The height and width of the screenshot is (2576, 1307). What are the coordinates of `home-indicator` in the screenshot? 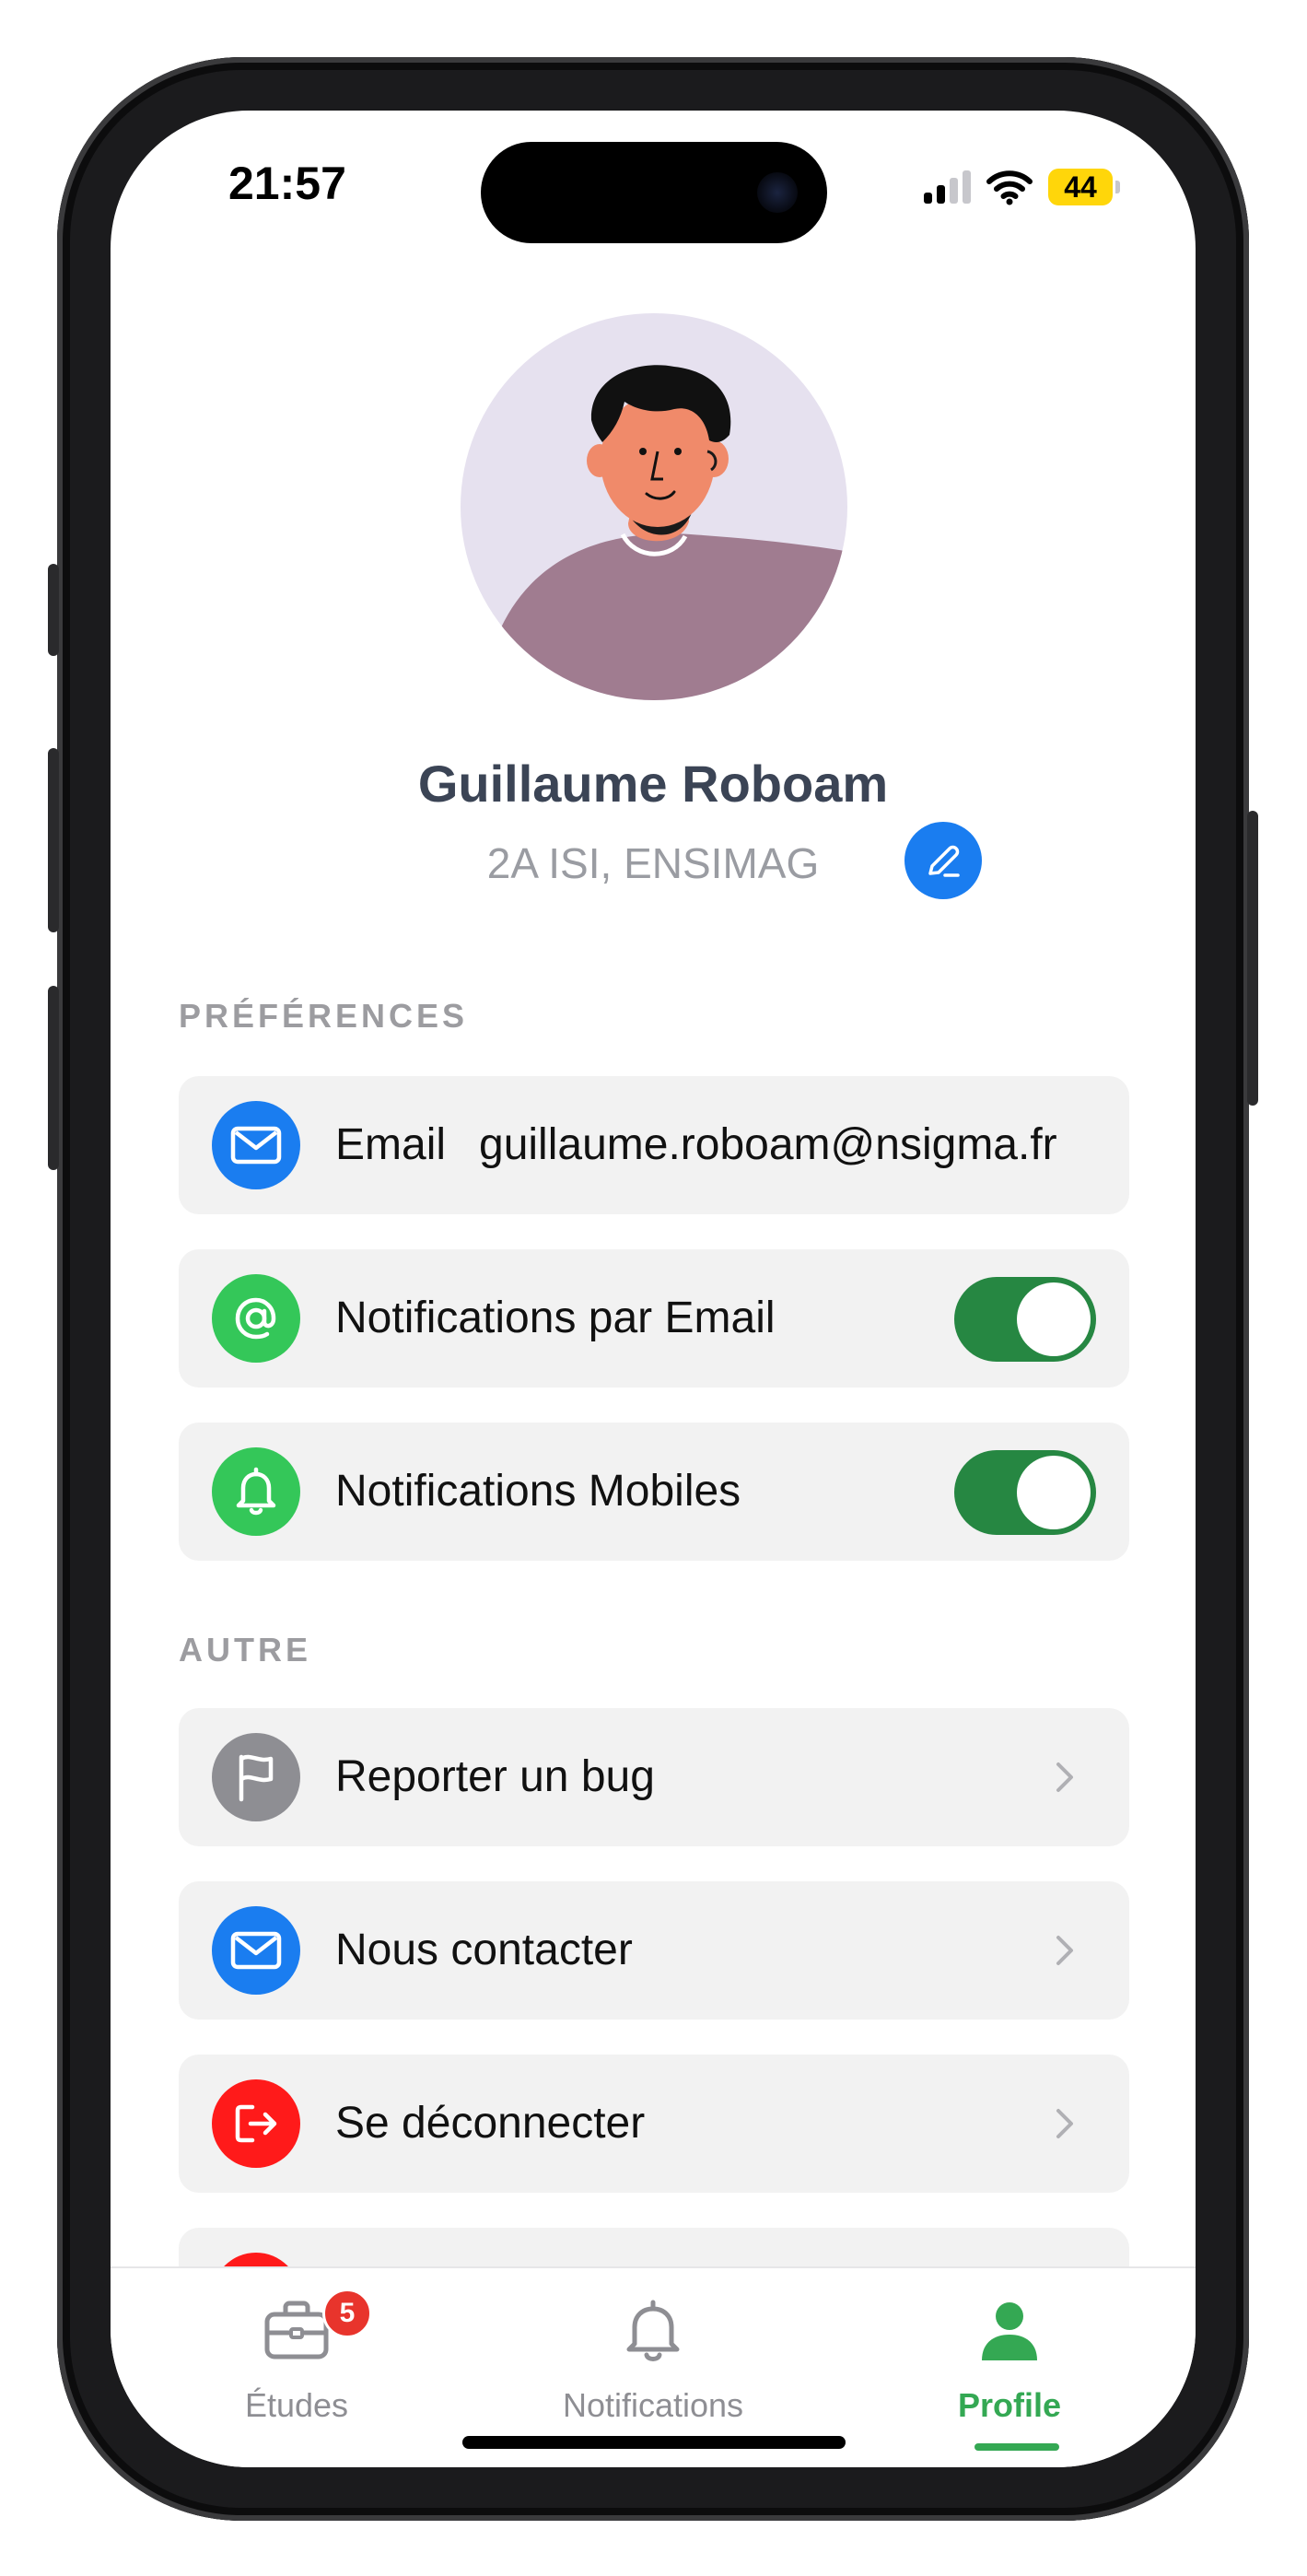 It's located at (654, 2442).